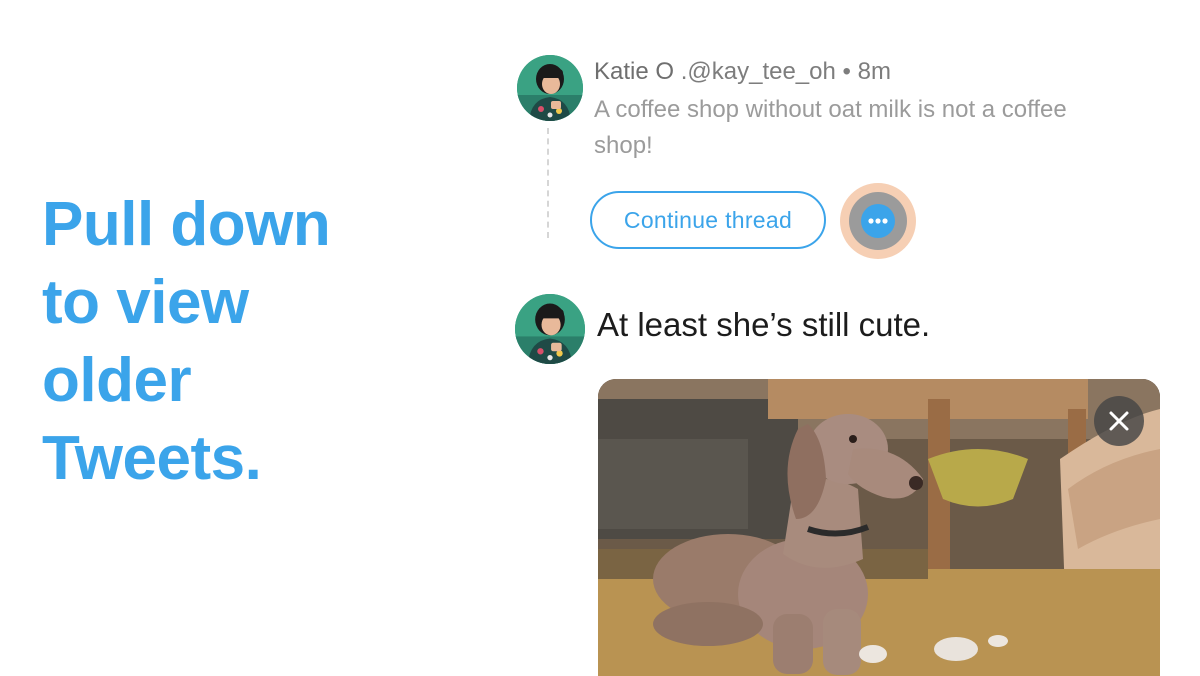 The image size is (1200, 676). I want to click on headline-line-1: Pull down, so click(186, 224).